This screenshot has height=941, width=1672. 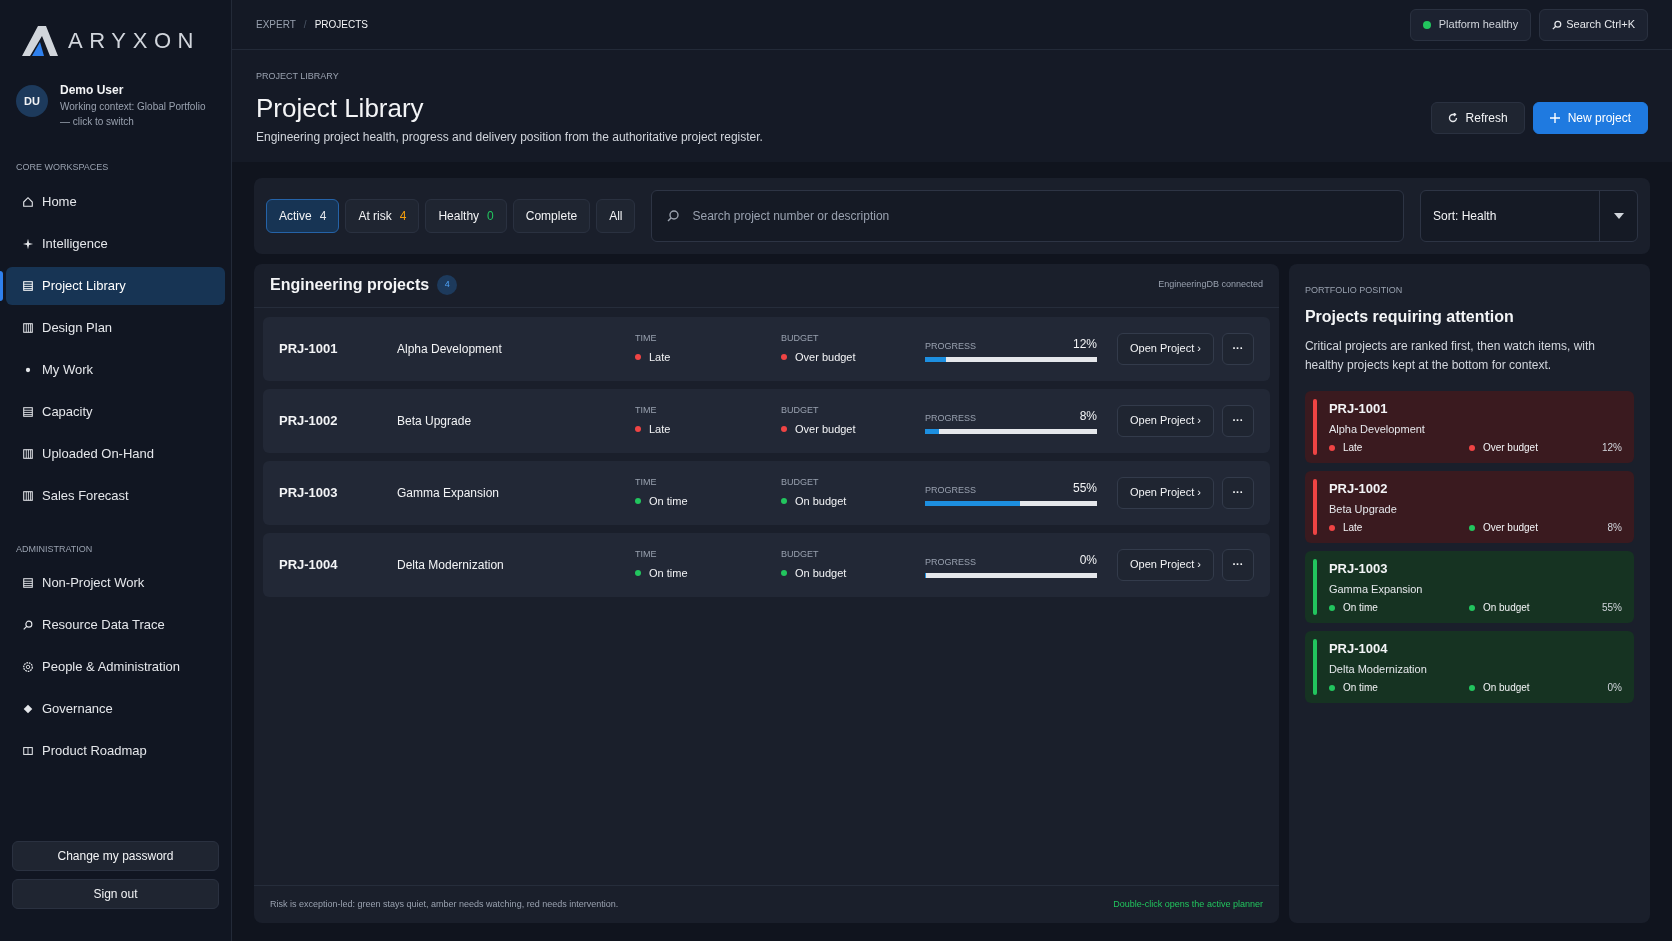 I want to click on nav-item: People & Administration, so click(x=115, y=667).